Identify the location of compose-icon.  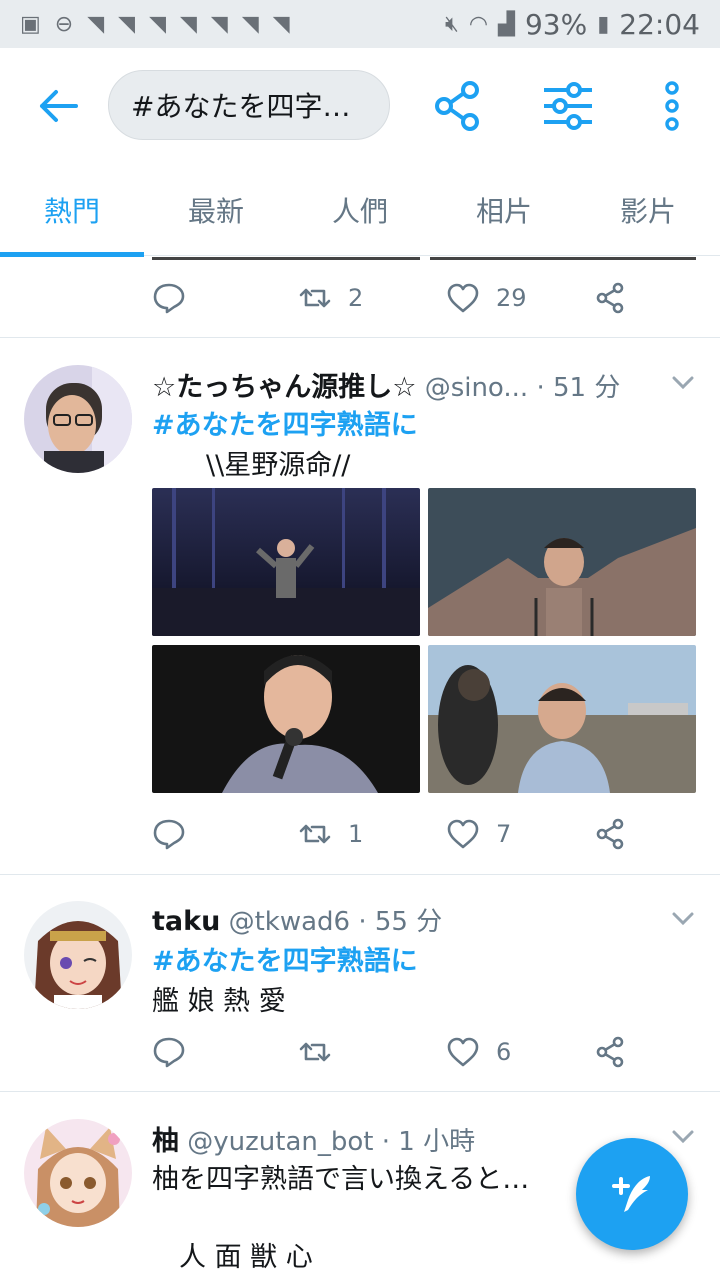
(631, 1194).